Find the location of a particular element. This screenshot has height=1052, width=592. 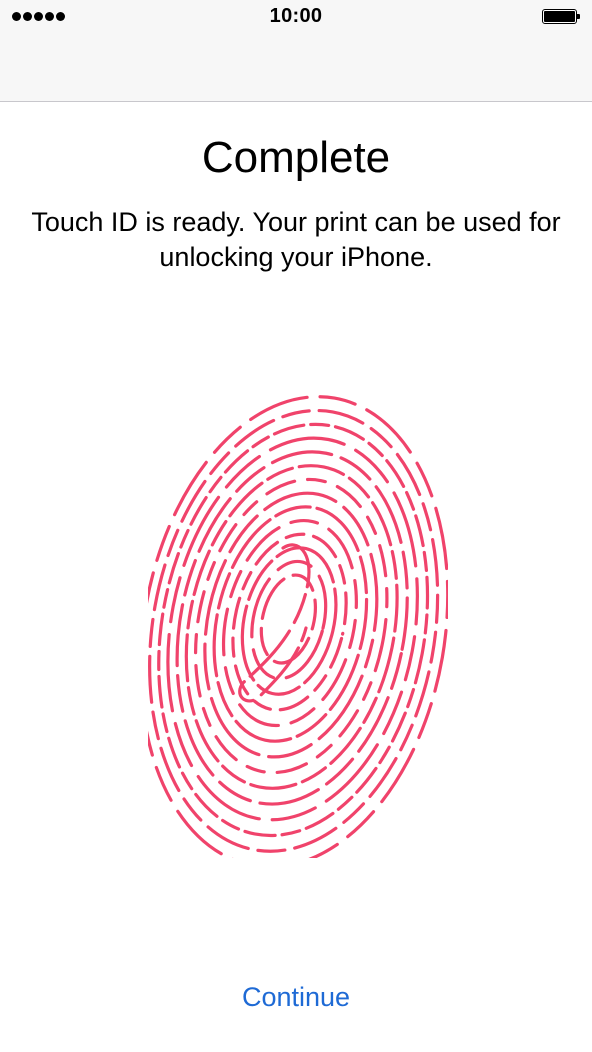

page-title: Complete is located at coordinates (296, 157).